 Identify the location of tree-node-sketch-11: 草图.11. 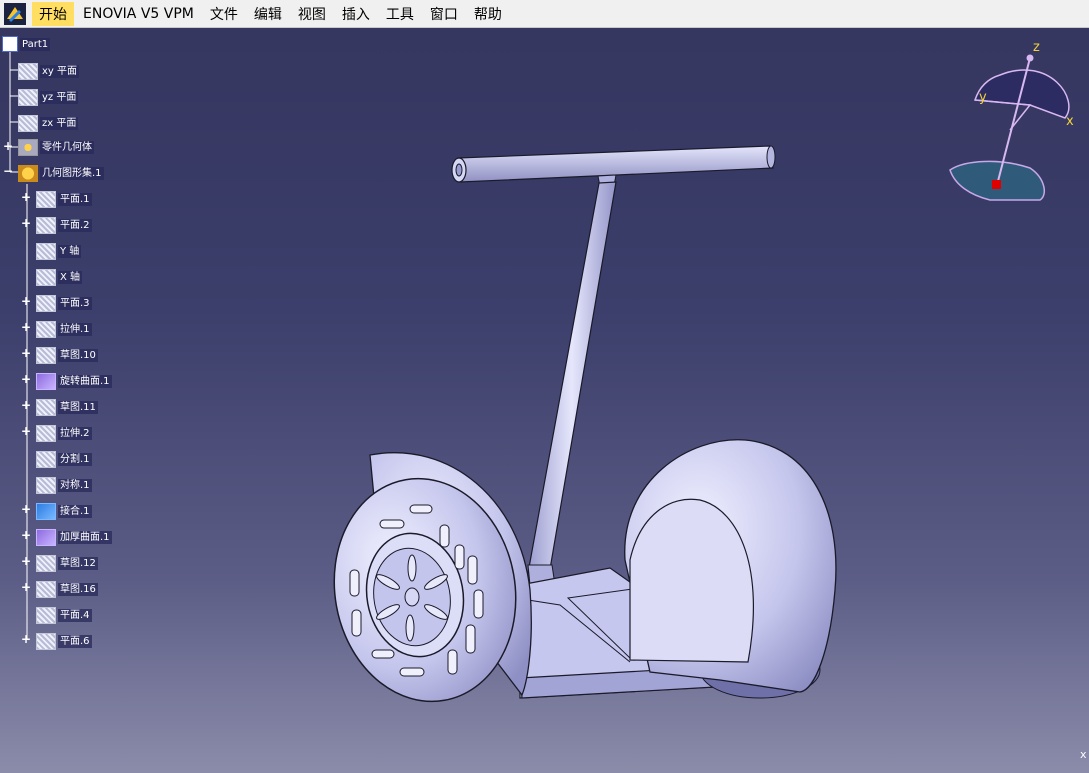
(67, 407).